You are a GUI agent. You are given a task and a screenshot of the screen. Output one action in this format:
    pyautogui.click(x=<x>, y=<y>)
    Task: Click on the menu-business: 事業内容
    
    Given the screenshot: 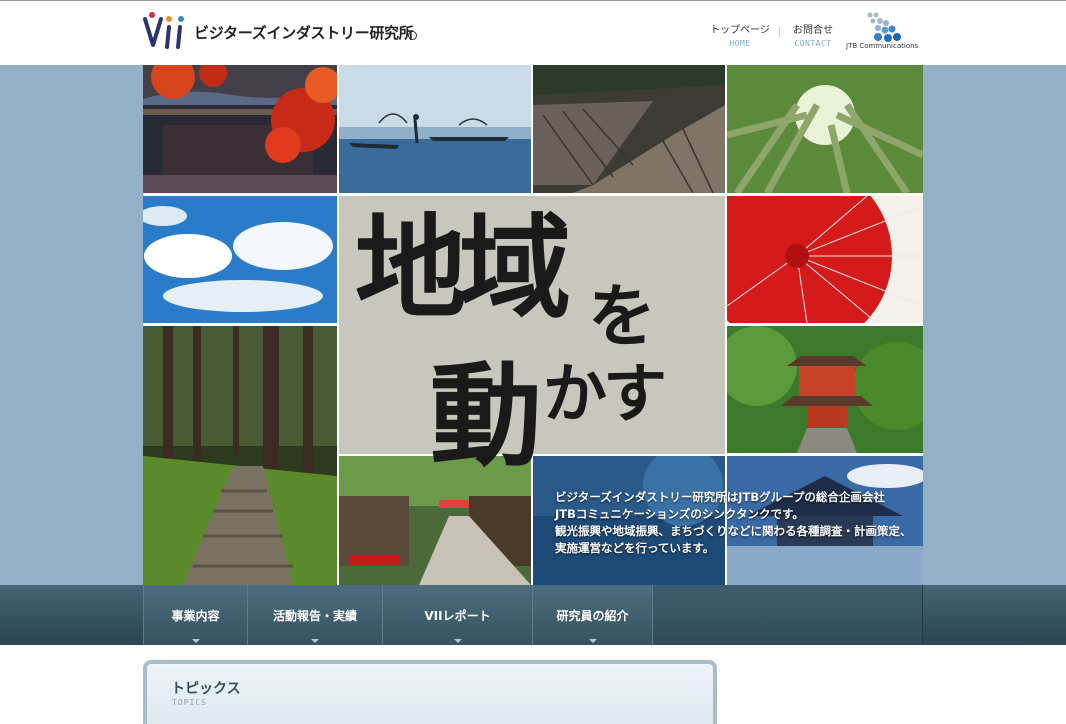 What is the action you would take?
    pyautogui.click(x=195, y=615)
    